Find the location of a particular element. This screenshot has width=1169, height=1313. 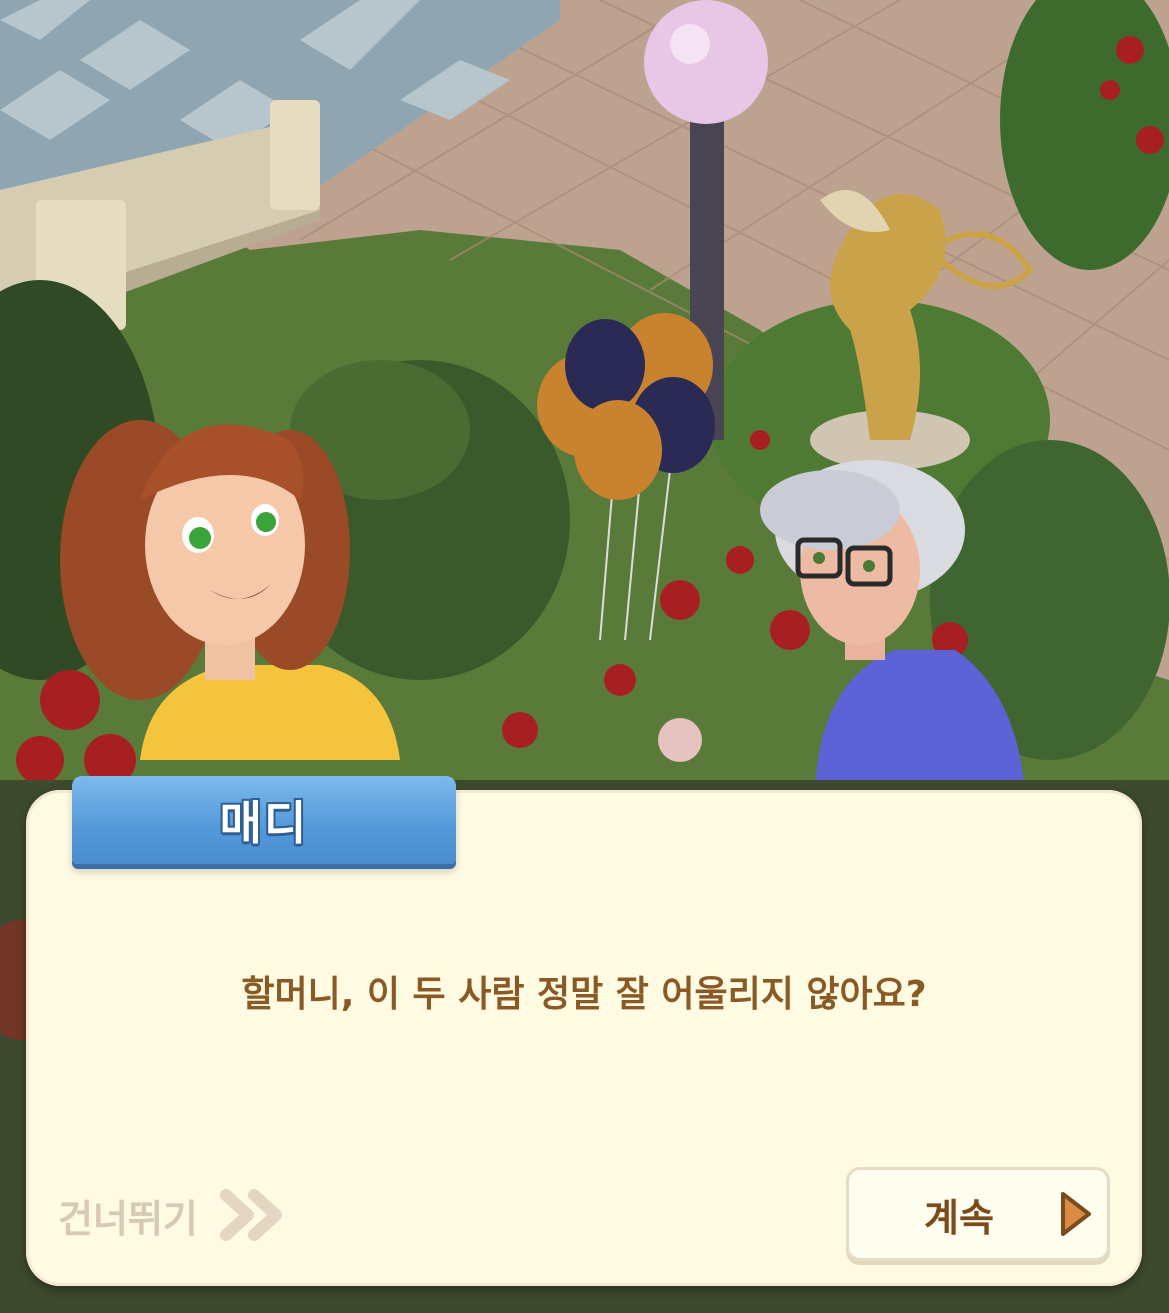

double-chevron-right-icon is located at coordinates (250, 1215).